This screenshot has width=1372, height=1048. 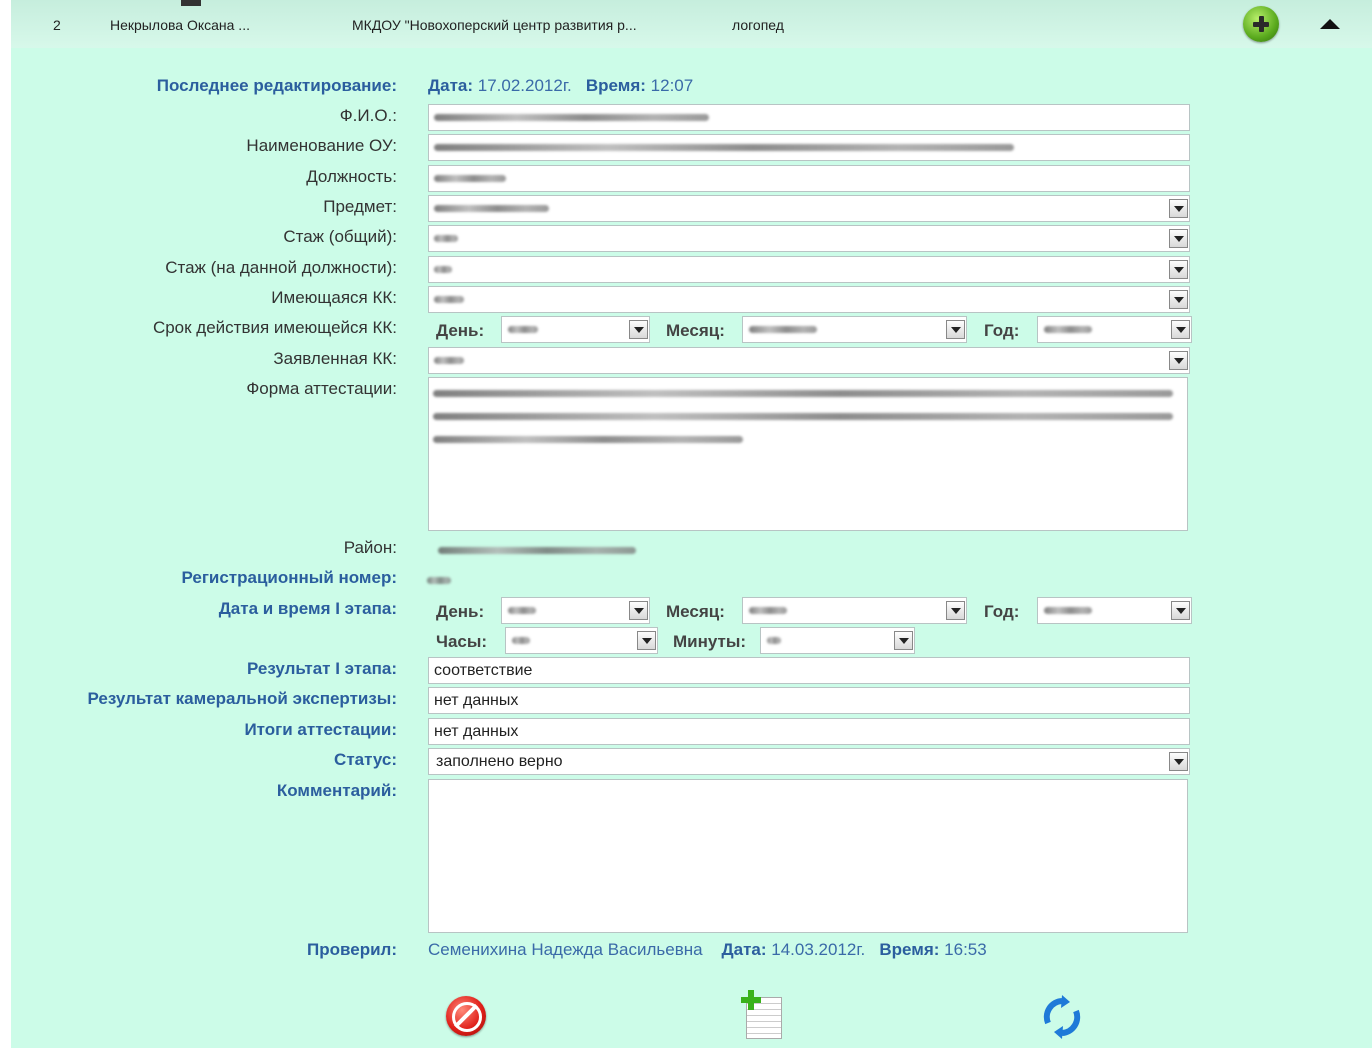 I want to click on district-label: Район:, so click(x=370, y=547).